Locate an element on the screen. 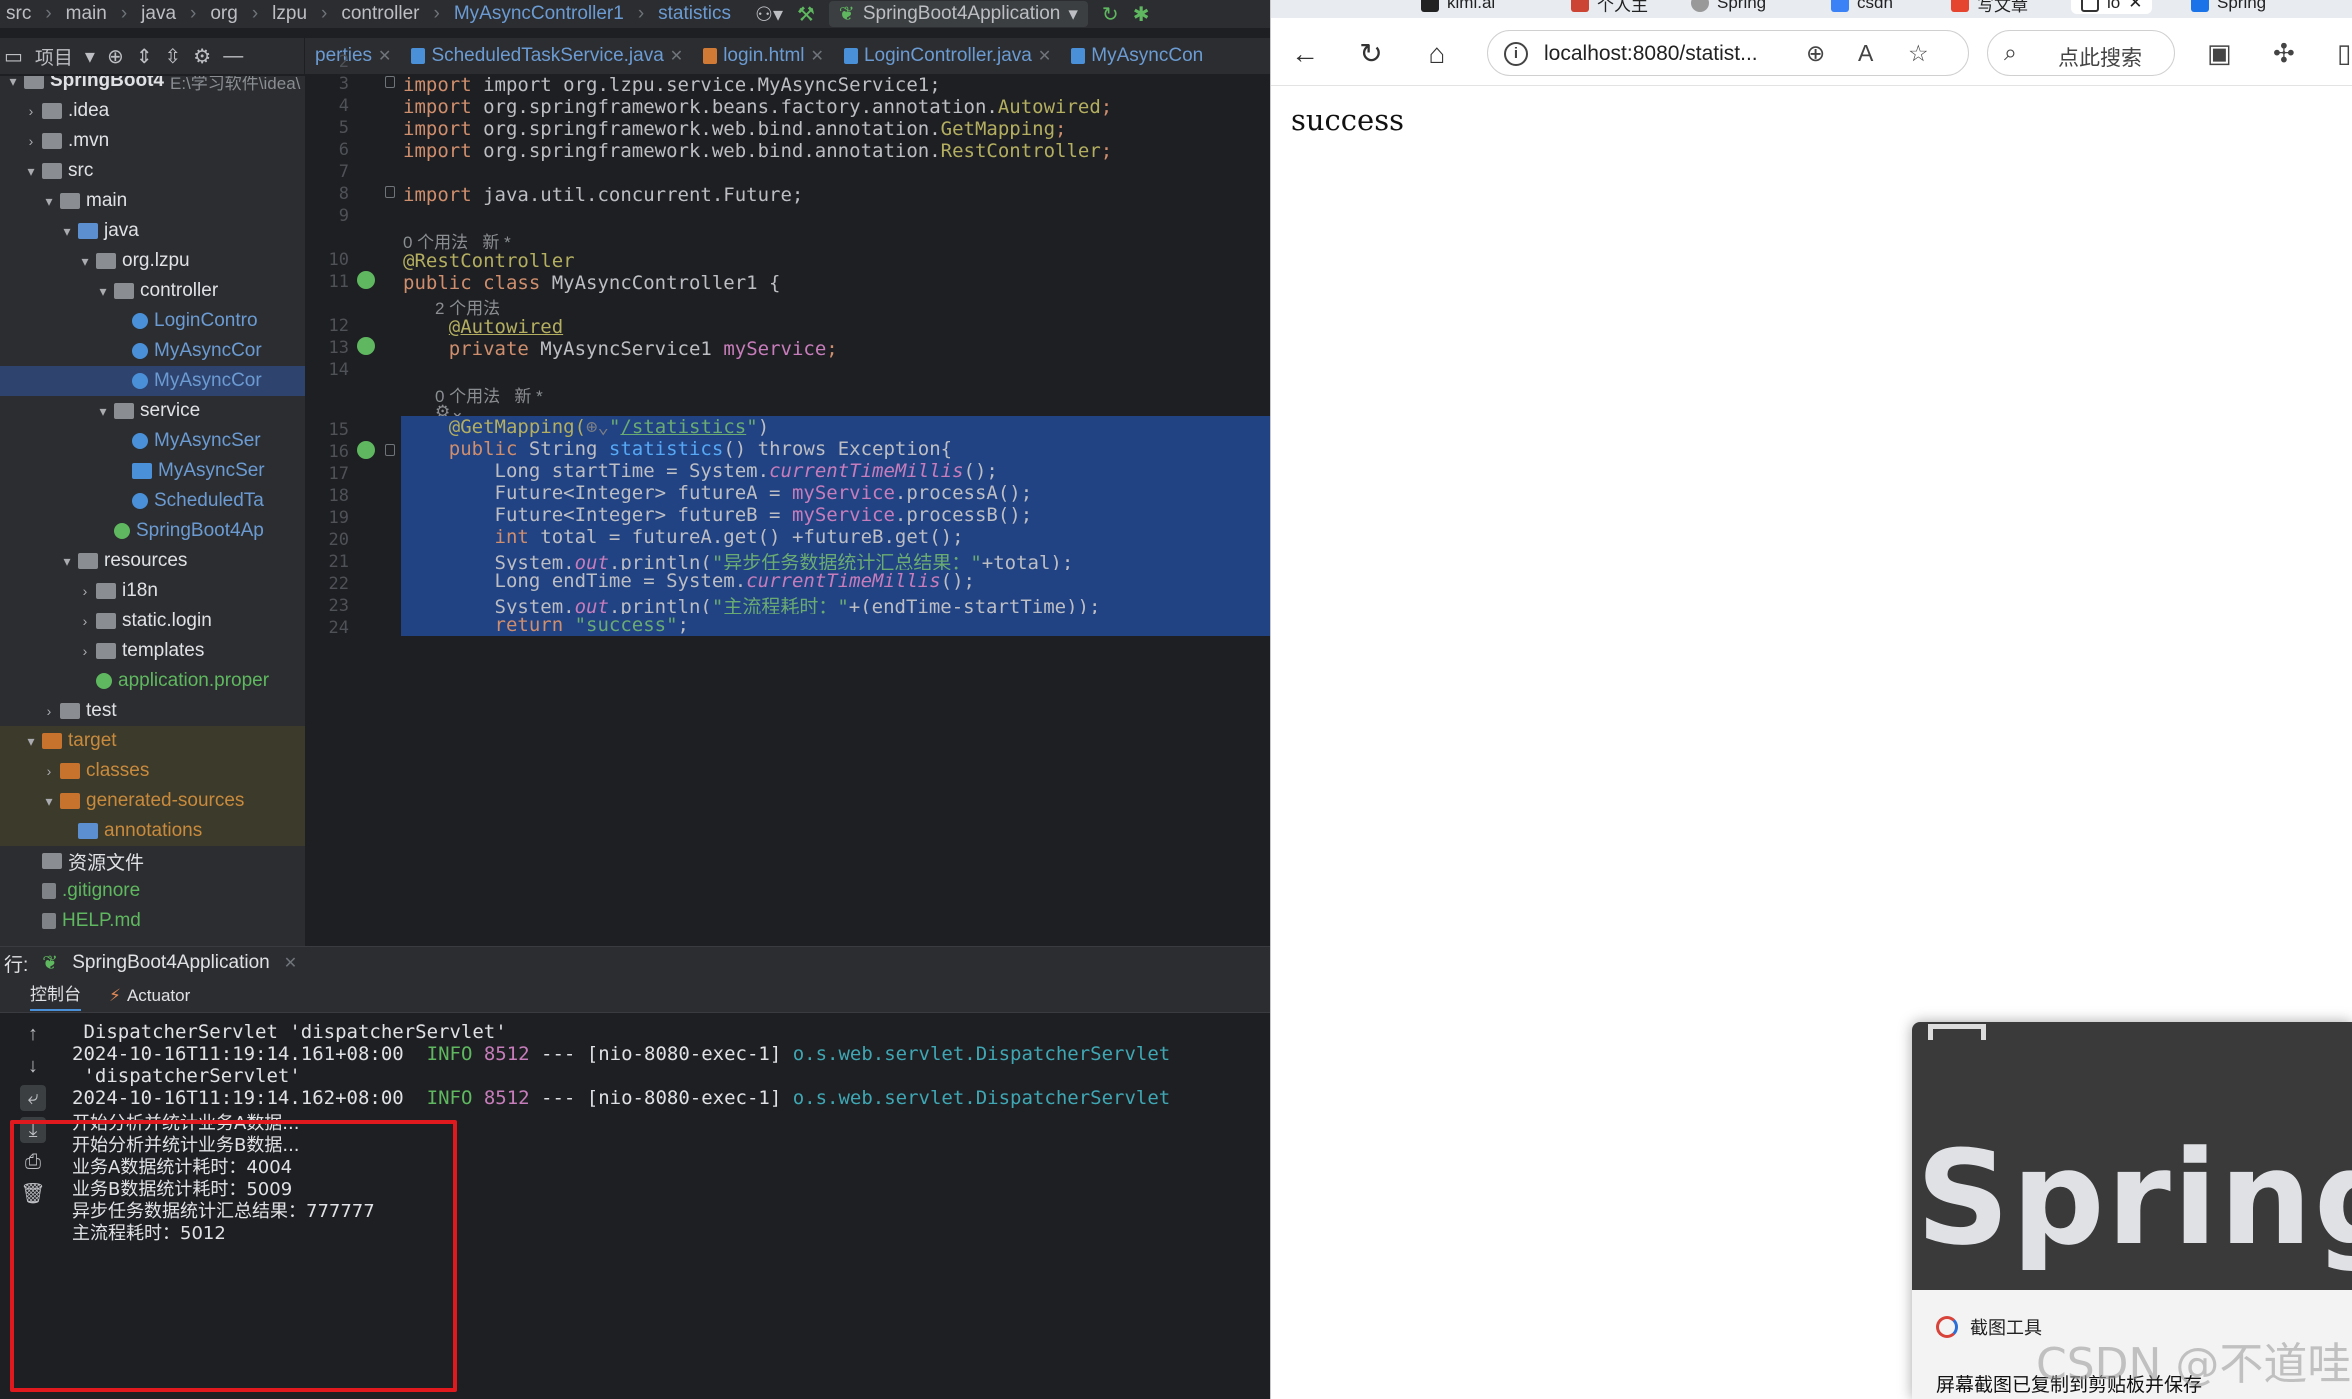 Image resolution: width=2352 pixels, height=1399 pixels. tab-login-html: login.html ✕ is located at coordinates (763, 56).